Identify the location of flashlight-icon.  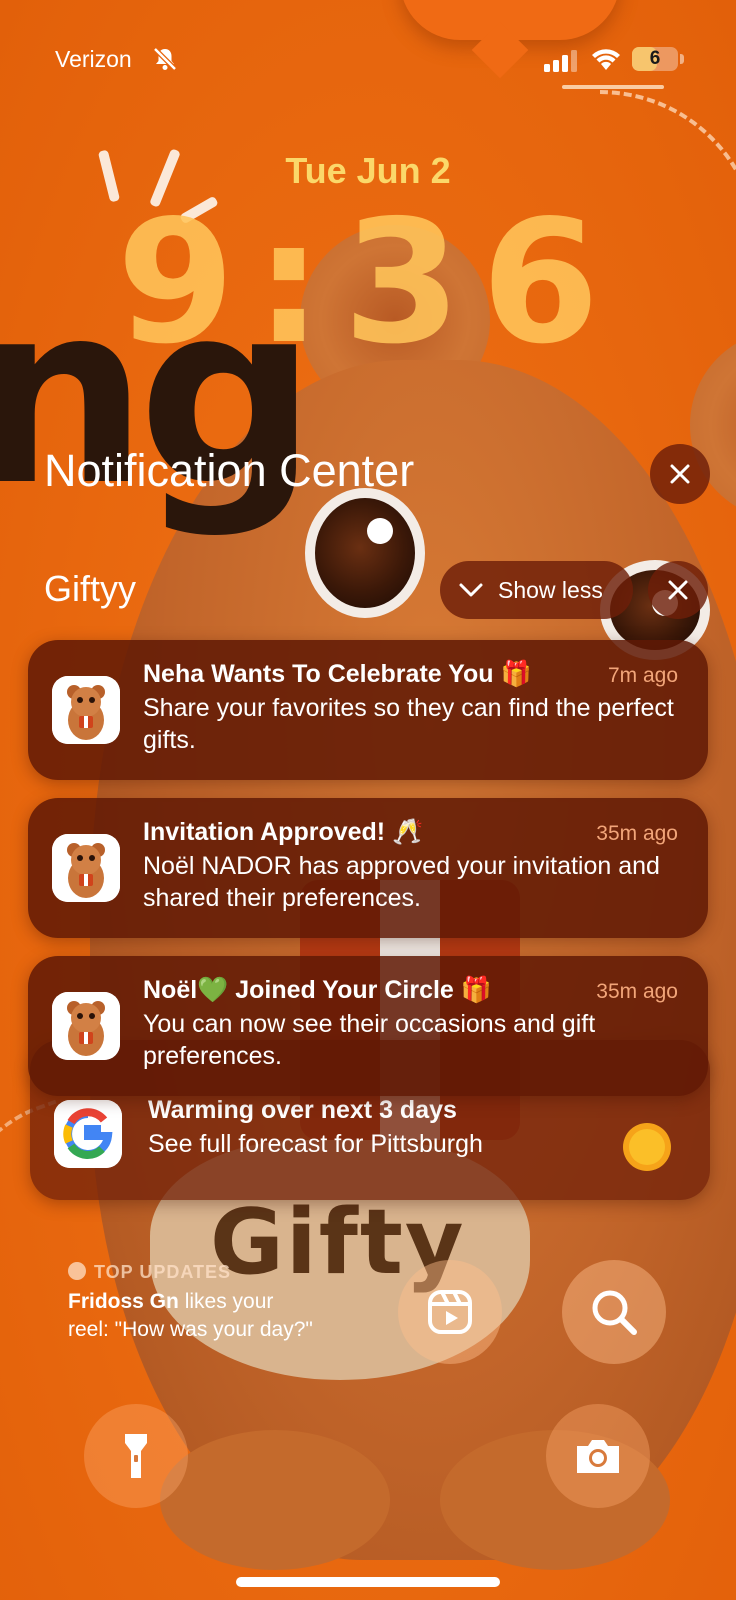
(136, 1456).